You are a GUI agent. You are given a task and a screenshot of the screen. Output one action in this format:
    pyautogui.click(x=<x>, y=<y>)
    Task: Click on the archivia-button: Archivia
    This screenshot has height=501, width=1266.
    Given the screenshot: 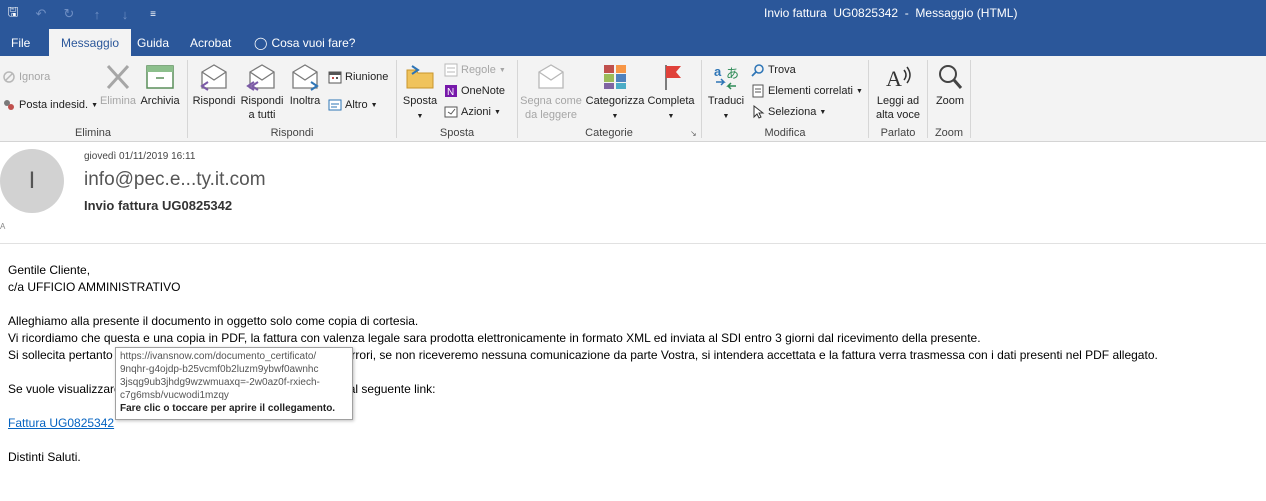 What is the action you would take?
    pyautogui.click(x=160, y=85)
    